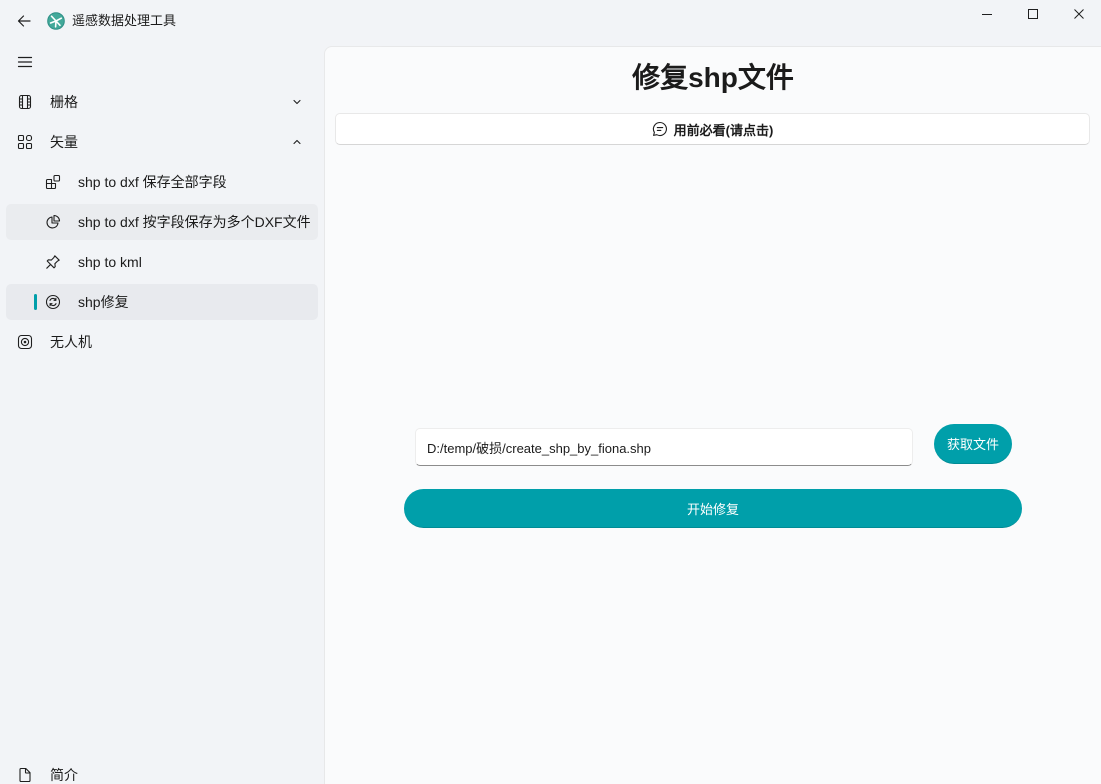 The height and width of the screenshot is (784, 1101). What do you see at coordinates (25, 142) in the screenshot?
I see `apps-icon` at bounding box center [25, 142].